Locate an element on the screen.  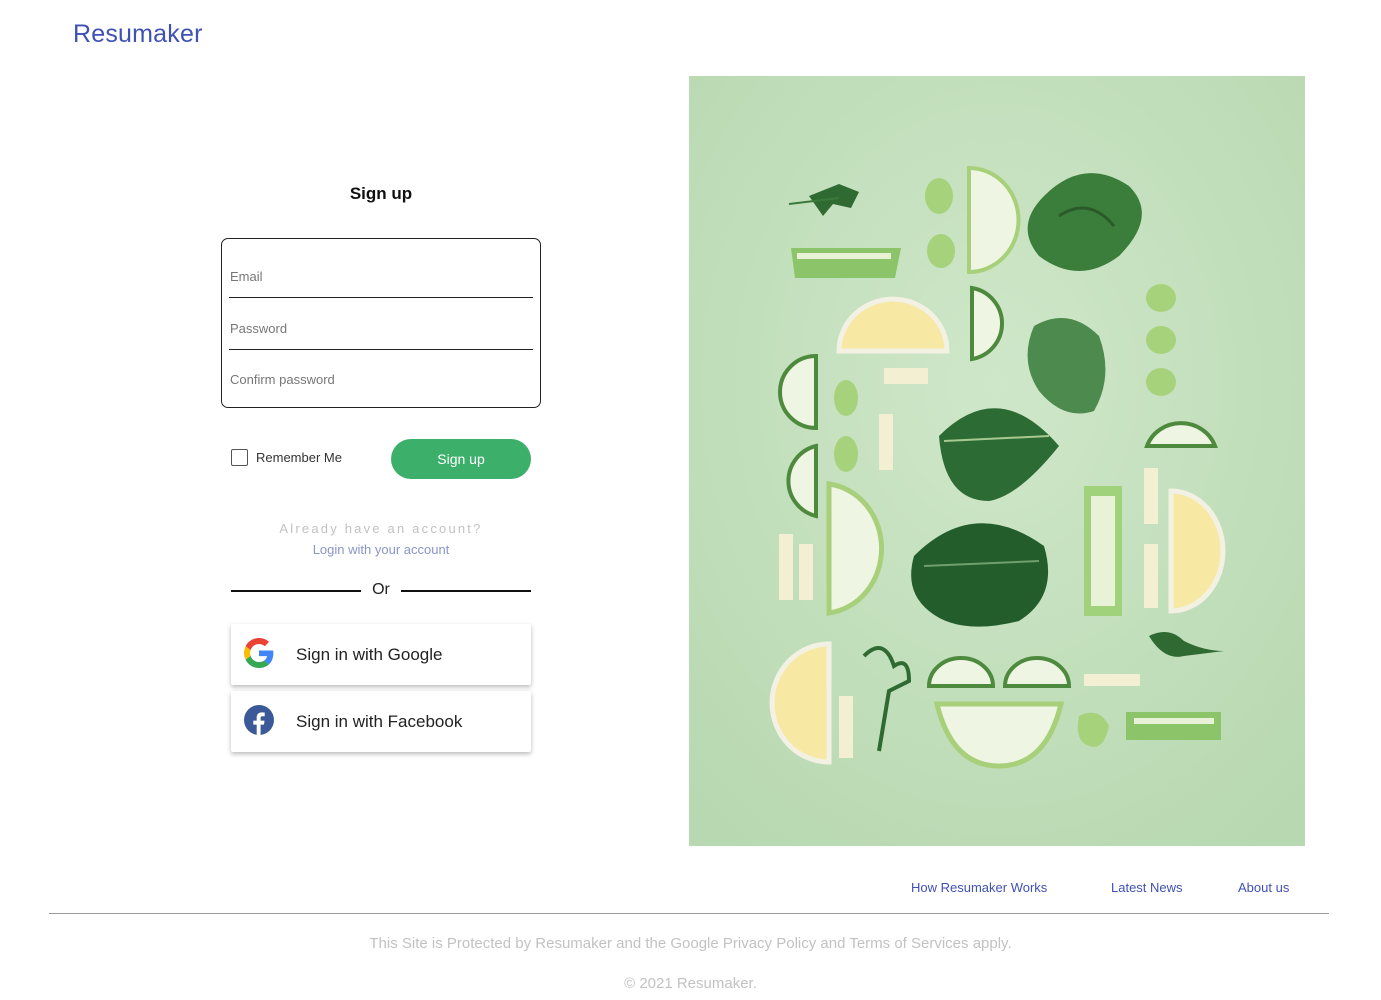
facebook-f-icon is located at coordinates (259, 720).